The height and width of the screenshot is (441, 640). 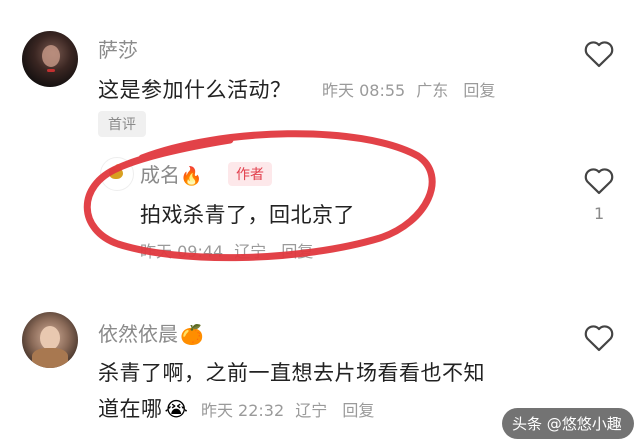 I want to click on username-text: 依然依晨, so click(x=138, y=334).